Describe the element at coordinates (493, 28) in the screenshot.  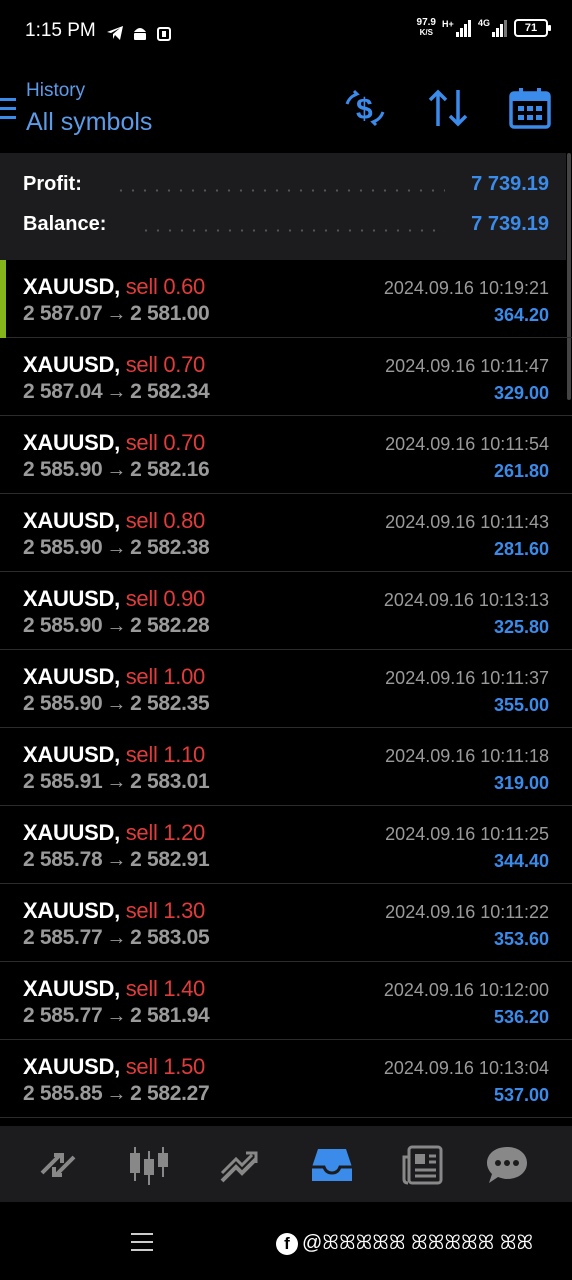
I see `4g-signal-icon: 4G` at that location.